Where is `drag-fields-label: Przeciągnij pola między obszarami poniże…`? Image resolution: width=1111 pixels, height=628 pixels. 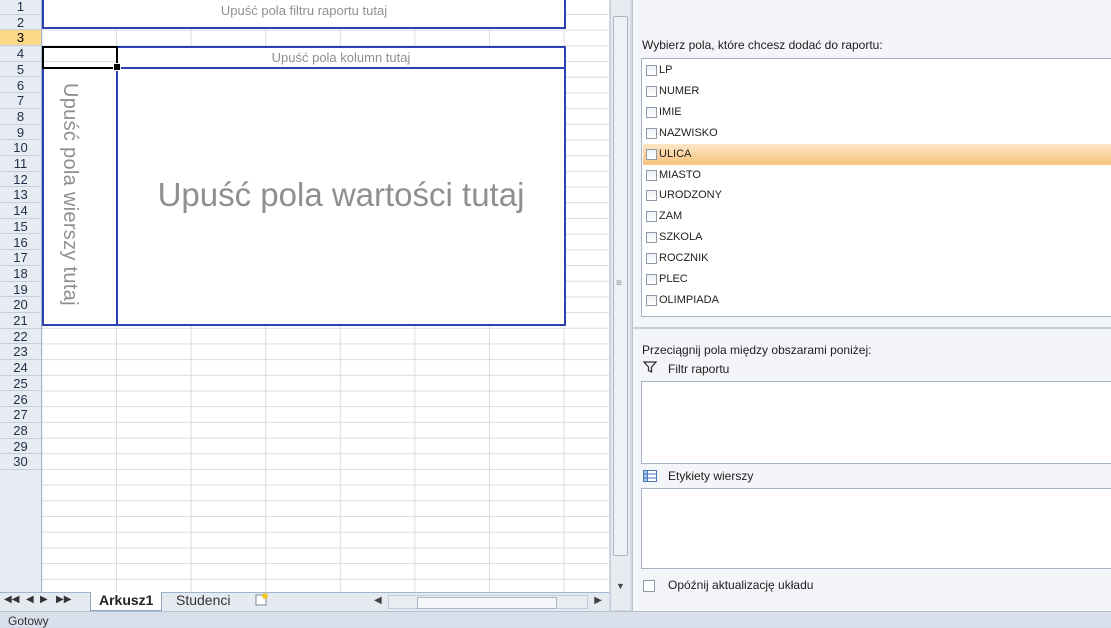 drag-fields-label: Przeciągnij pola między obszarami poniże… is located at coordinates (757, 350).